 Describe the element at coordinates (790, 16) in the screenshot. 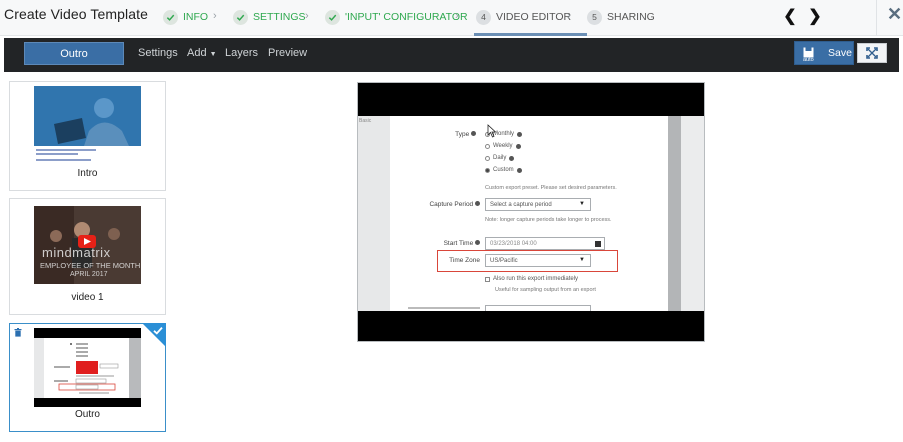

I see `chevron-left-icon: ❮` at that location.